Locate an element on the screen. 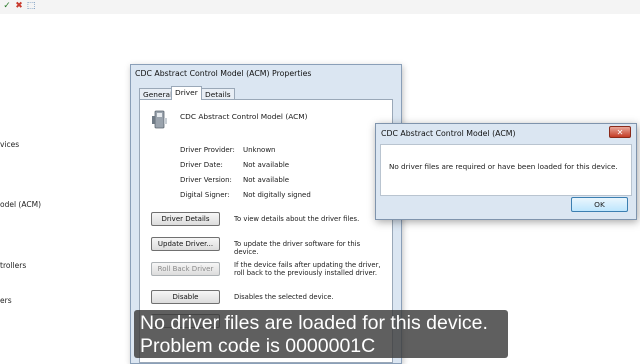  driver-version-label: Driver Version: is located at coordinates (206, 180).